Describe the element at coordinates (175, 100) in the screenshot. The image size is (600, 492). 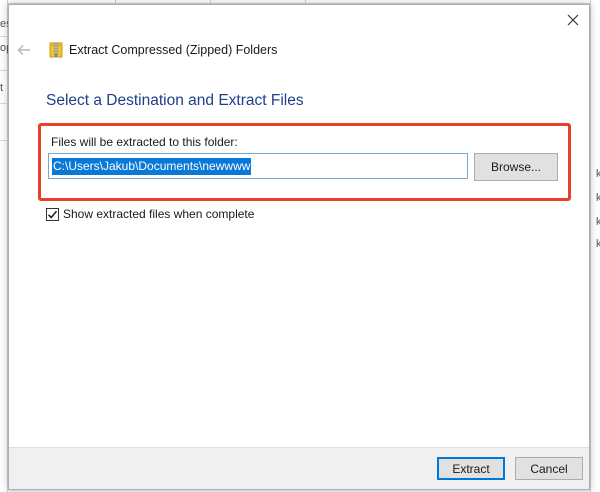
I see `page-heading: Select a Destination and Extract Files` at that location.